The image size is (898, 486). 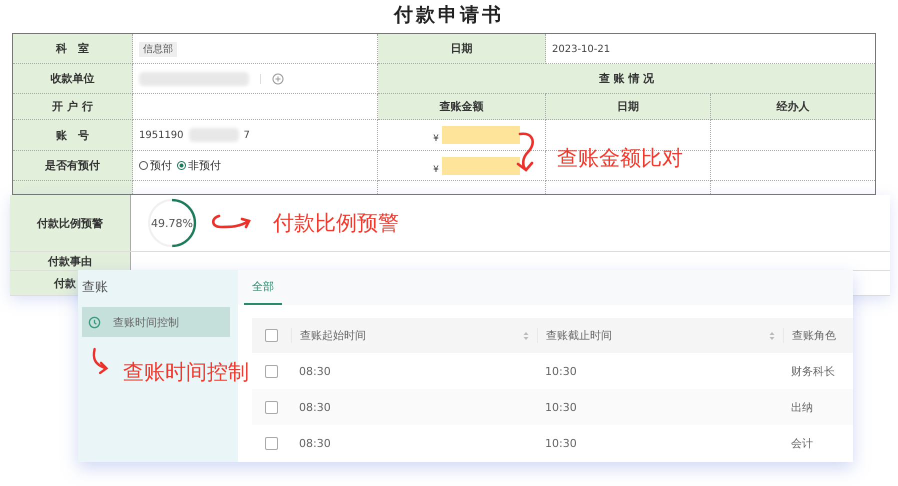 I want to click on radio-option: 预付, so click(x=155, y=165).